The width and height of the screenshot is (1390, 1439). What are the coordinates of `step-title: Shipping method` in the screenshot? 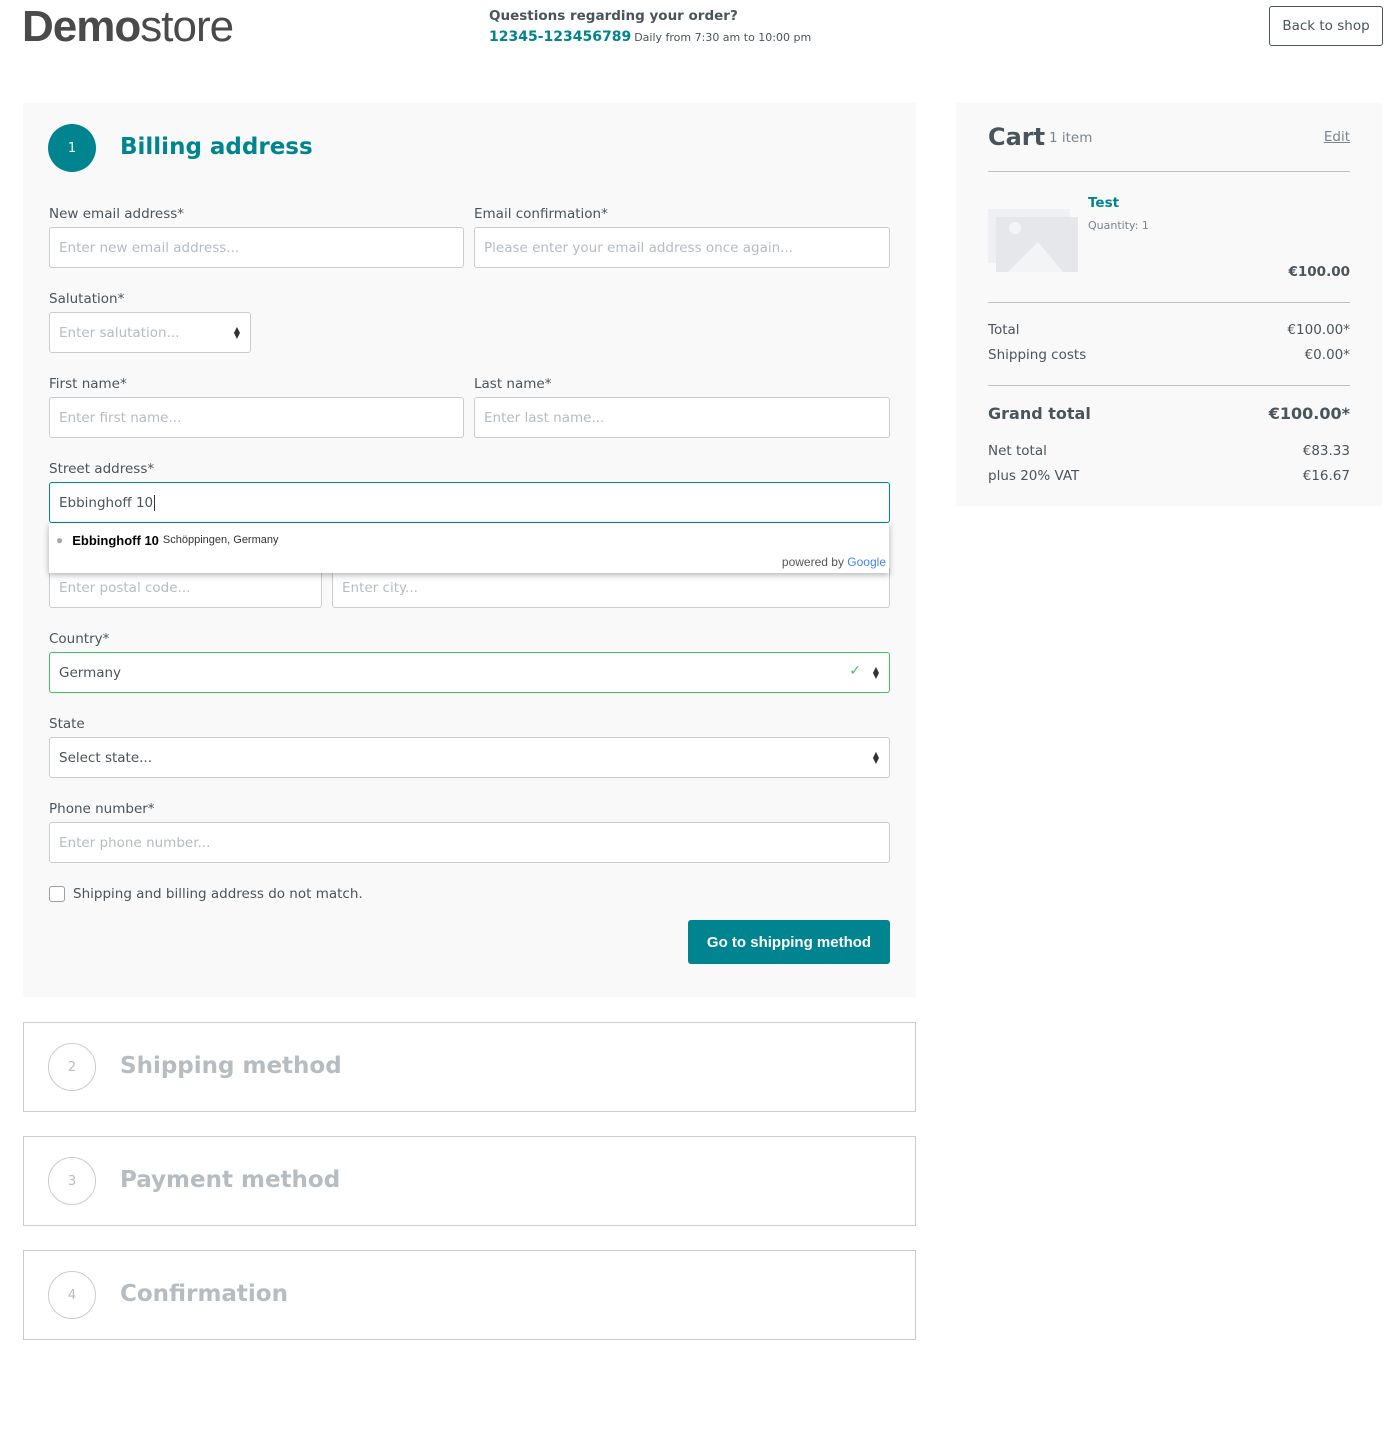 It's located at (231, 1066).